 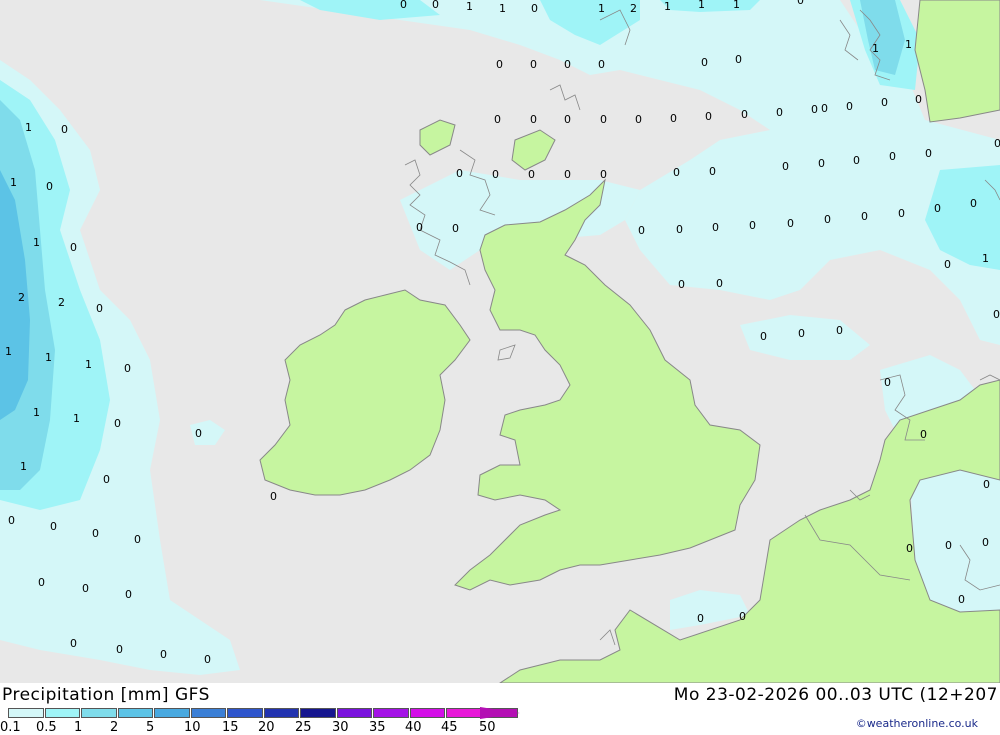 I want to click on run-time: Mo 23-02-2026 00..03 UTC (12+207, so click(x=835, y=695).